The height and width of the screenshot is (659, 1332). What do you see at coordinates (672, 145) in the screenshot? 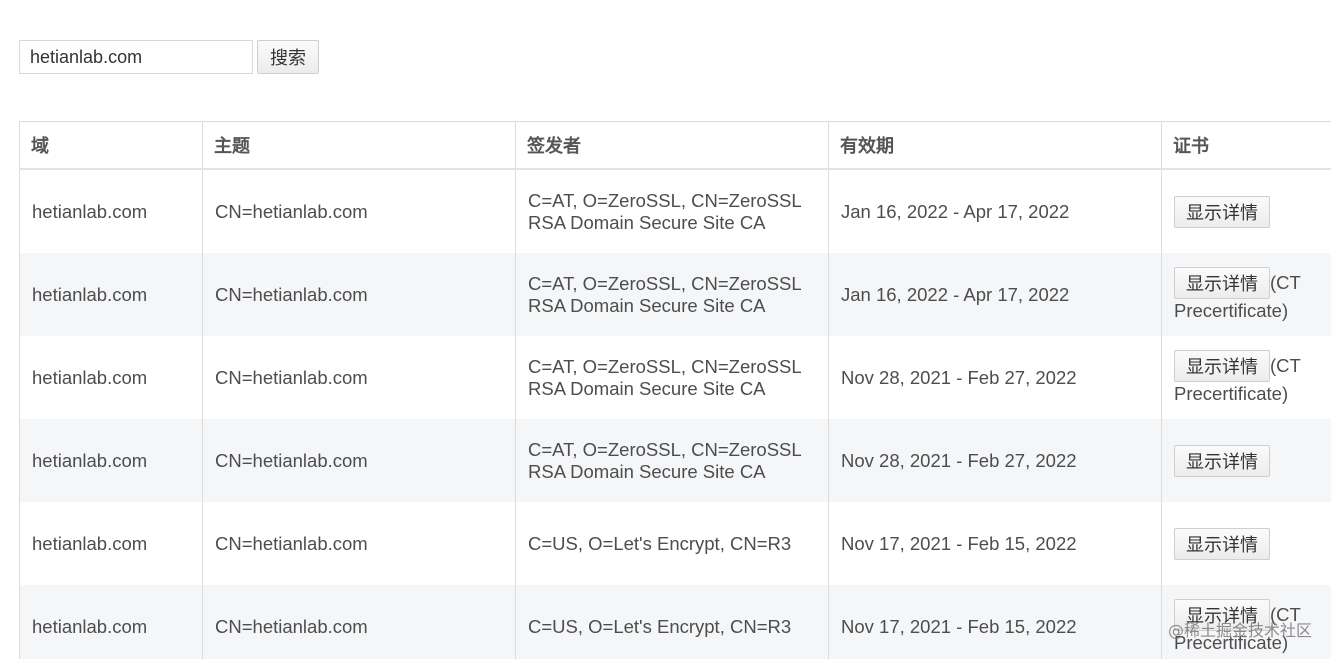
I see `column-header-issuer: 签发者` at bounding box center [672, 145].